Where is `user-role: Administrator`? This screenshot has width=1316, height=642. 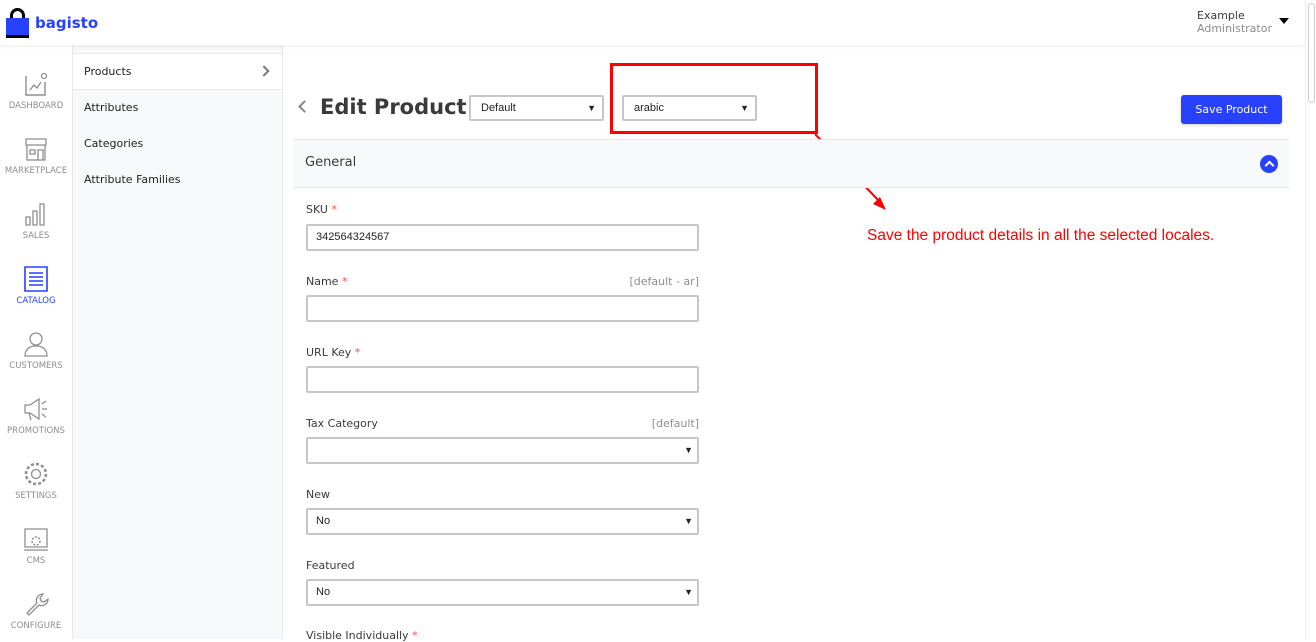 user-role: Administrator is located at coordinates (1234, 28).